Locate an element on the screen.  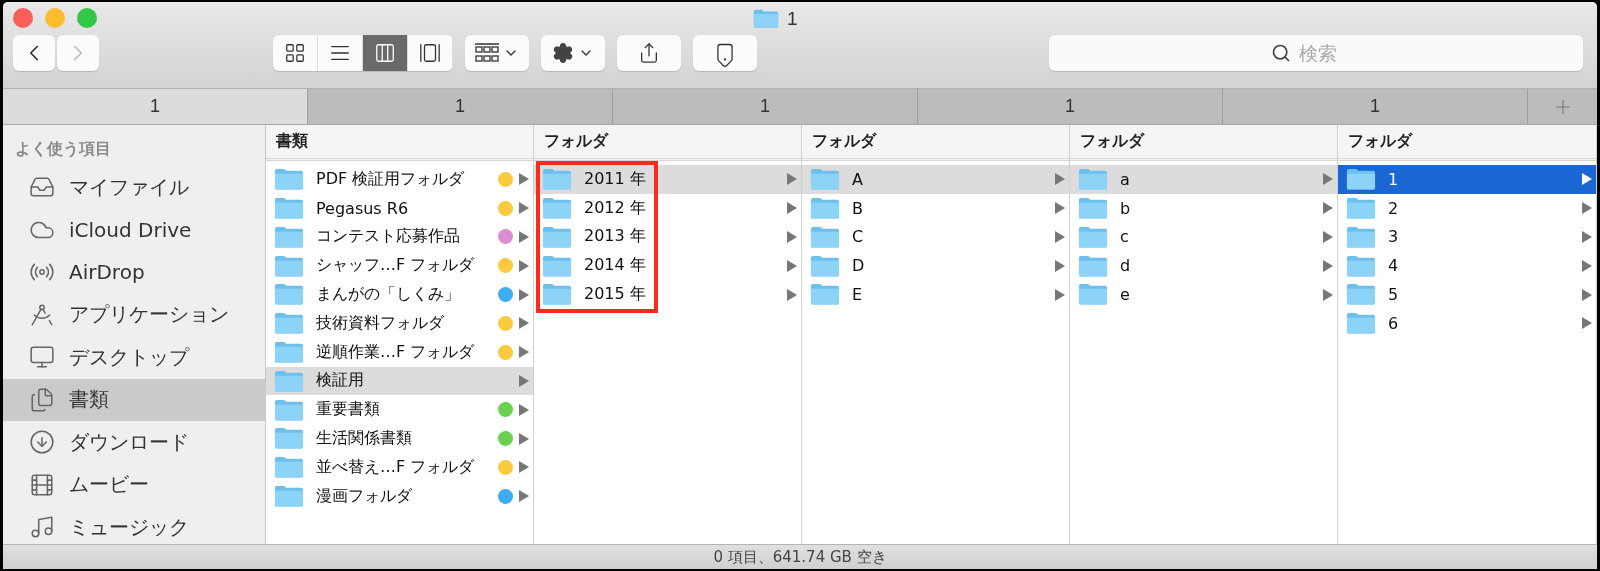
folder-row: e is located at coordinates (1203, 294).